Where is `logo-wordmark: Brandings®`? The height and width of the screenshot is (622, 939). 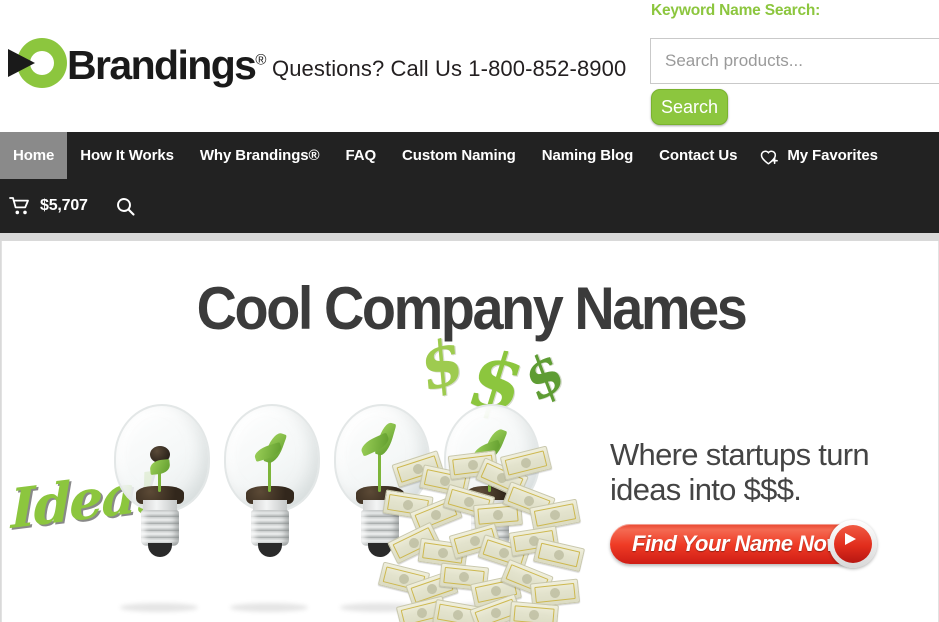
logo-wordmark: Brandings® is located at coordinates (167, 64).